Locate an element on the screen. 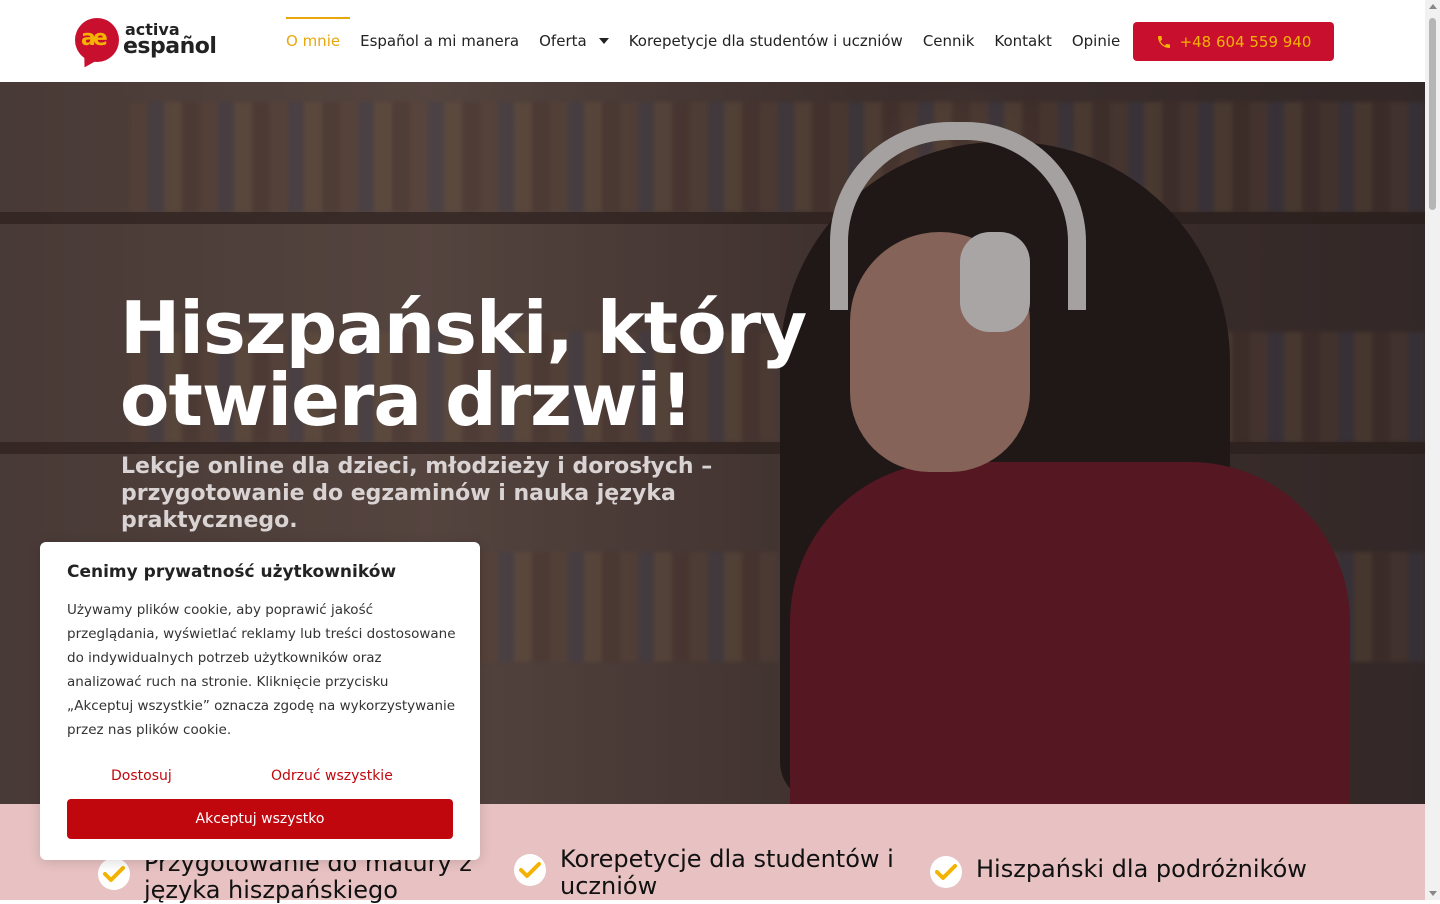 The height and width of the screenshot is (904, 1440). nav-item-kontakt: Kontakt is located at coordinates (1022, 41).